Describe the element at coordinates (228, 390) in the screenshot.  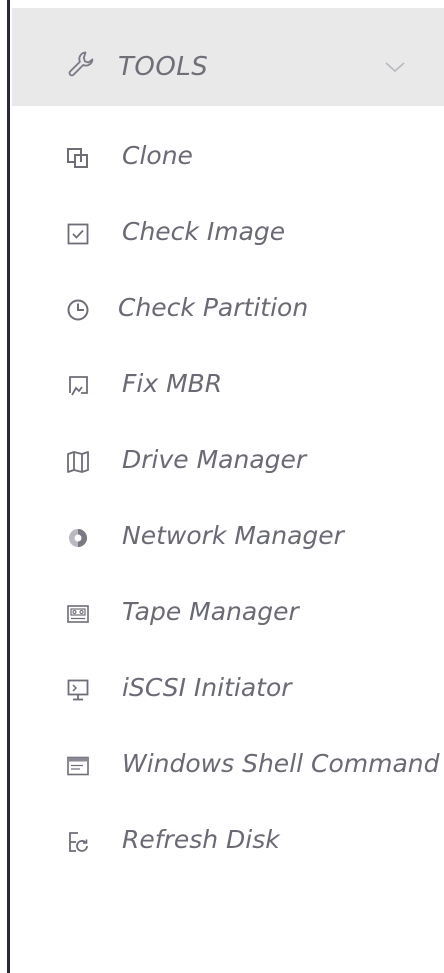
I see `menu-item-fix-mbr: Fix MBR` at that location.